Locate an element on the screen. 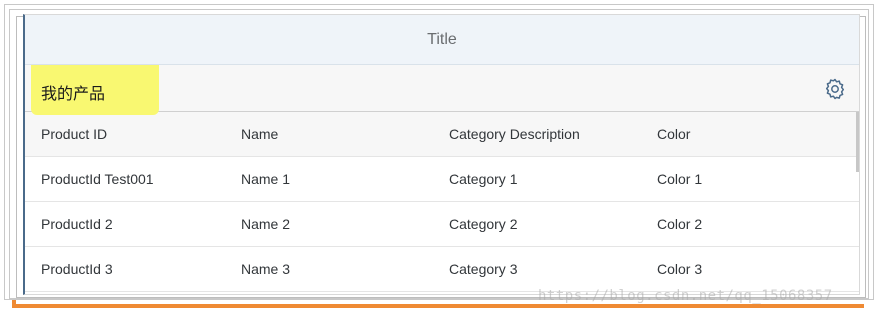 This screenshot has width=880, height=317. watermark: https://blog.csdn.net/qq_15068357 is located at coordinates (685, 296).